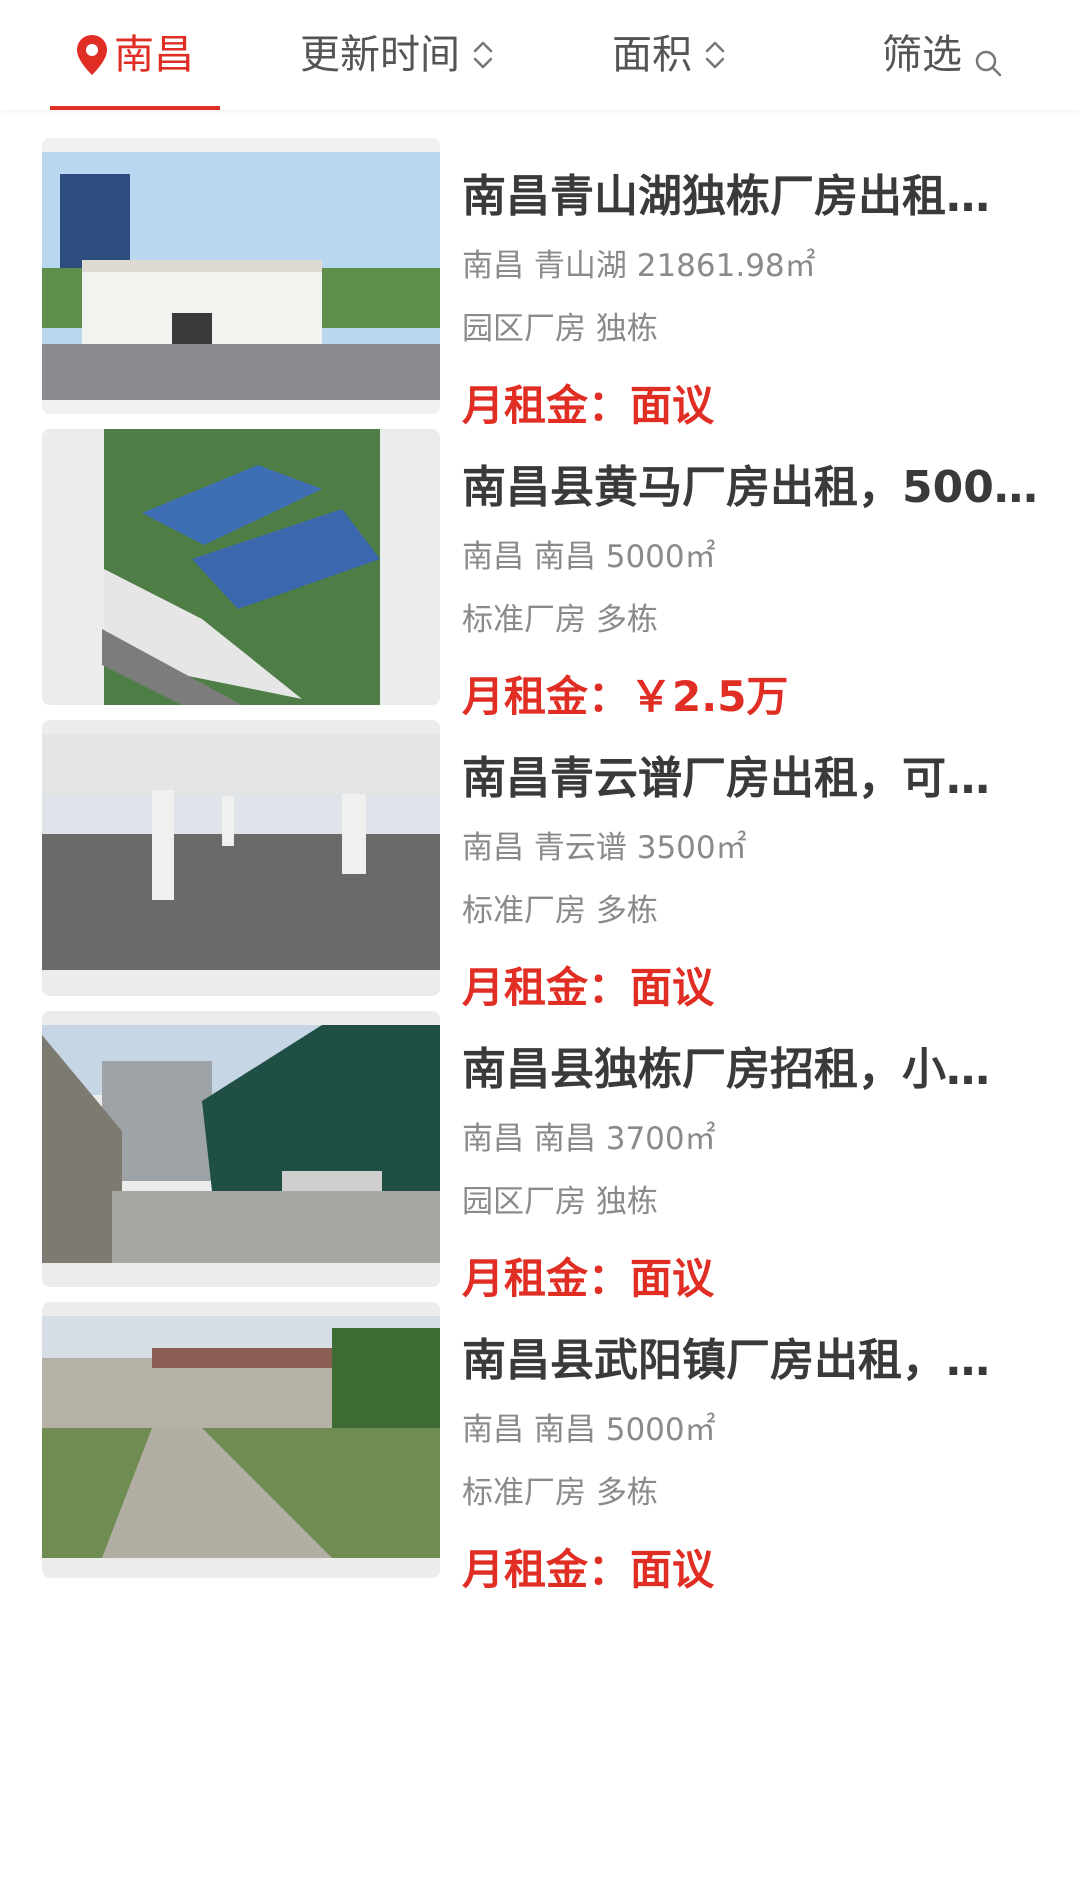 This screenshot has width=1080, height=1879. I want to click on listing-meta: 南昌 南昌 3700㎡, so click(589, 1135).